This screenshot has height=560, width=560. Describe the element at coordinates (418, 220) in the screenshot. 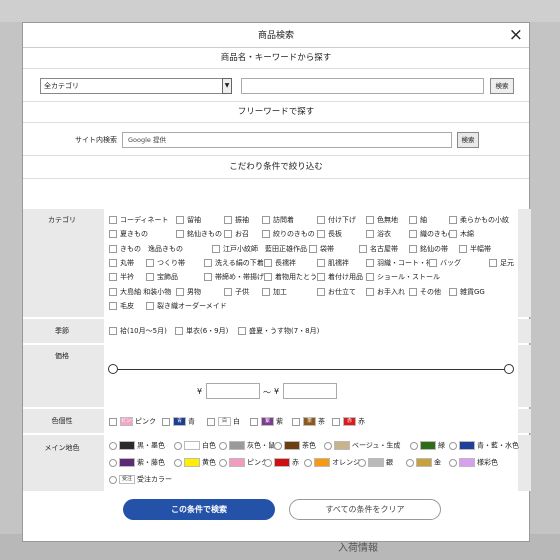

I see `category-option: 紬` at that location.